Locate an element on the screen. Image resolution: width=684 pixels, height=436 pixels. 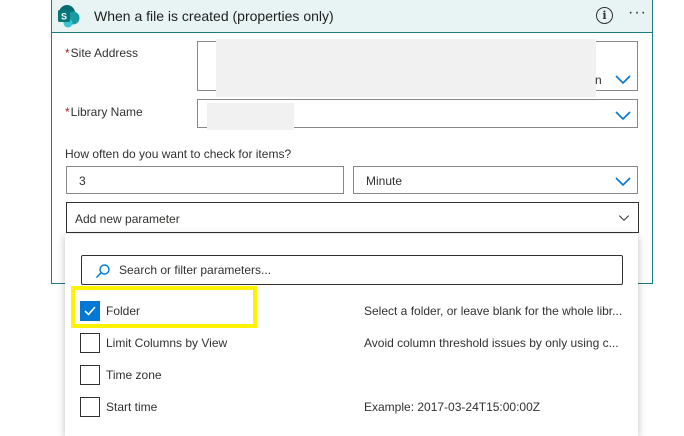
info-icon: i is located at coordinates (604, 15).